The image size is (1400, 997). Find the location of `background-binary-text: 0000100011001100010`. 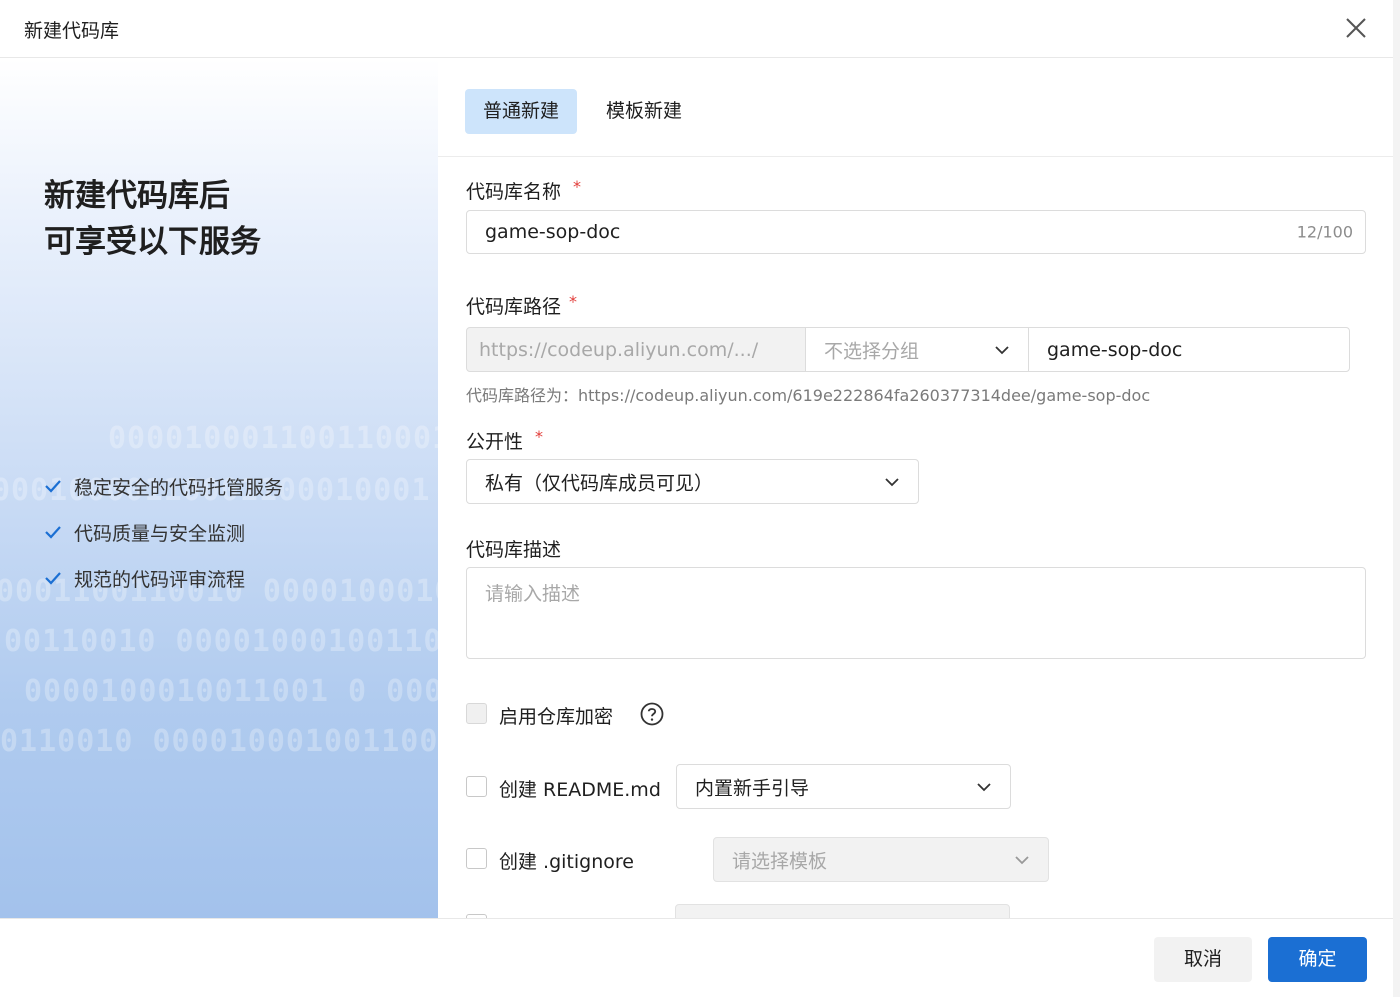

background-binary-text: 0000100011001100010 is located at coordinates (273, 438).